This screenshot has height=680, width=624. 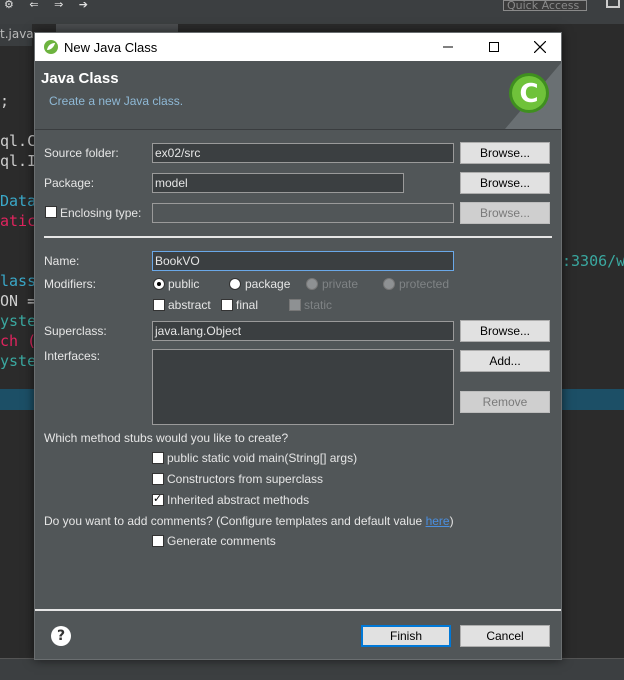 What do you see at coordinates (70, 284) in the screenshot?
I see `modifiers-label: Modifiers:` at bounding box center [70, 284].